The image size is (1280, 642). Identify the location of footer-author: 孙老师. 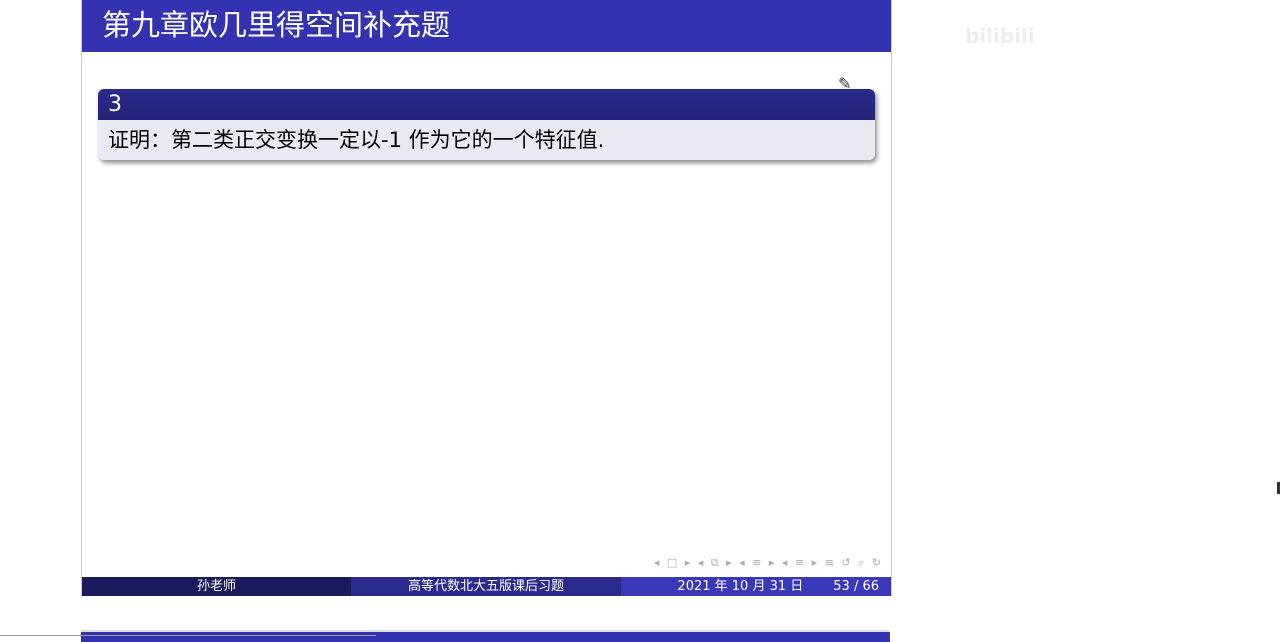
(216, 586).